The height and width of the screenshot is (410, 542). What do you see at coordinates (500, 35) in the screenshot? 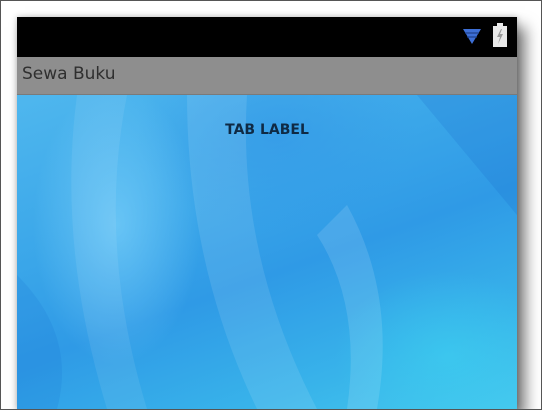
I see `battery-icon` at bounding box center [500, 35].